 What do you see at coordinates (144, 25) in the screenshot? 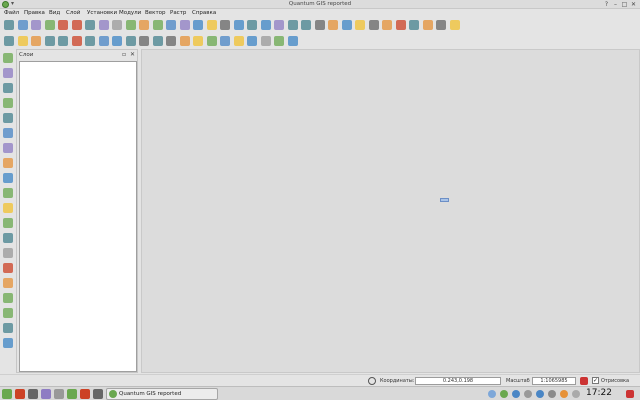
I see `zoom-to-selection-icon` at bounding box center [144, 25].